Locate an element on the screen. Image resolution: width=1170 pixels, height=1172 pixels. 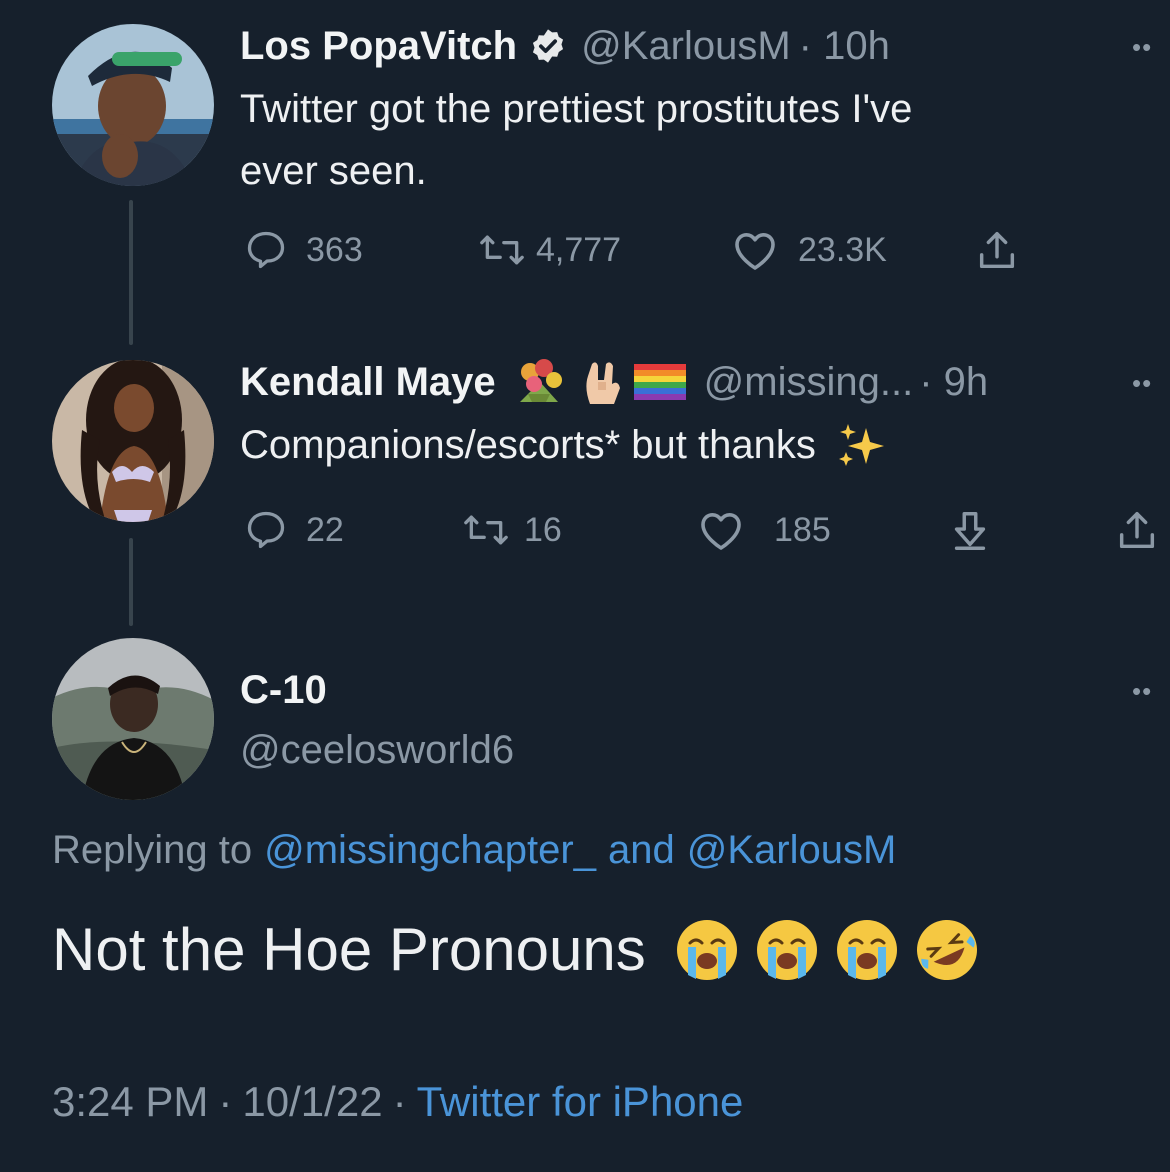
retweet-button: 4,777 is located at coordinates (549, 250).